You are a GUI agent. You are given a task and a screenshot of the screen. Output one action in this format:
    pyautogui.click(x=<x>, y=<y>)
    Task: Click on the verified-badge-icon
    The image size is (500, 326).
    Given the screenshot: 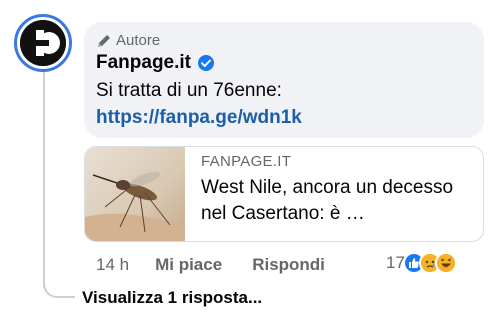 What is the action you would take?
    pyautogui.click(x=206, y=63)
    